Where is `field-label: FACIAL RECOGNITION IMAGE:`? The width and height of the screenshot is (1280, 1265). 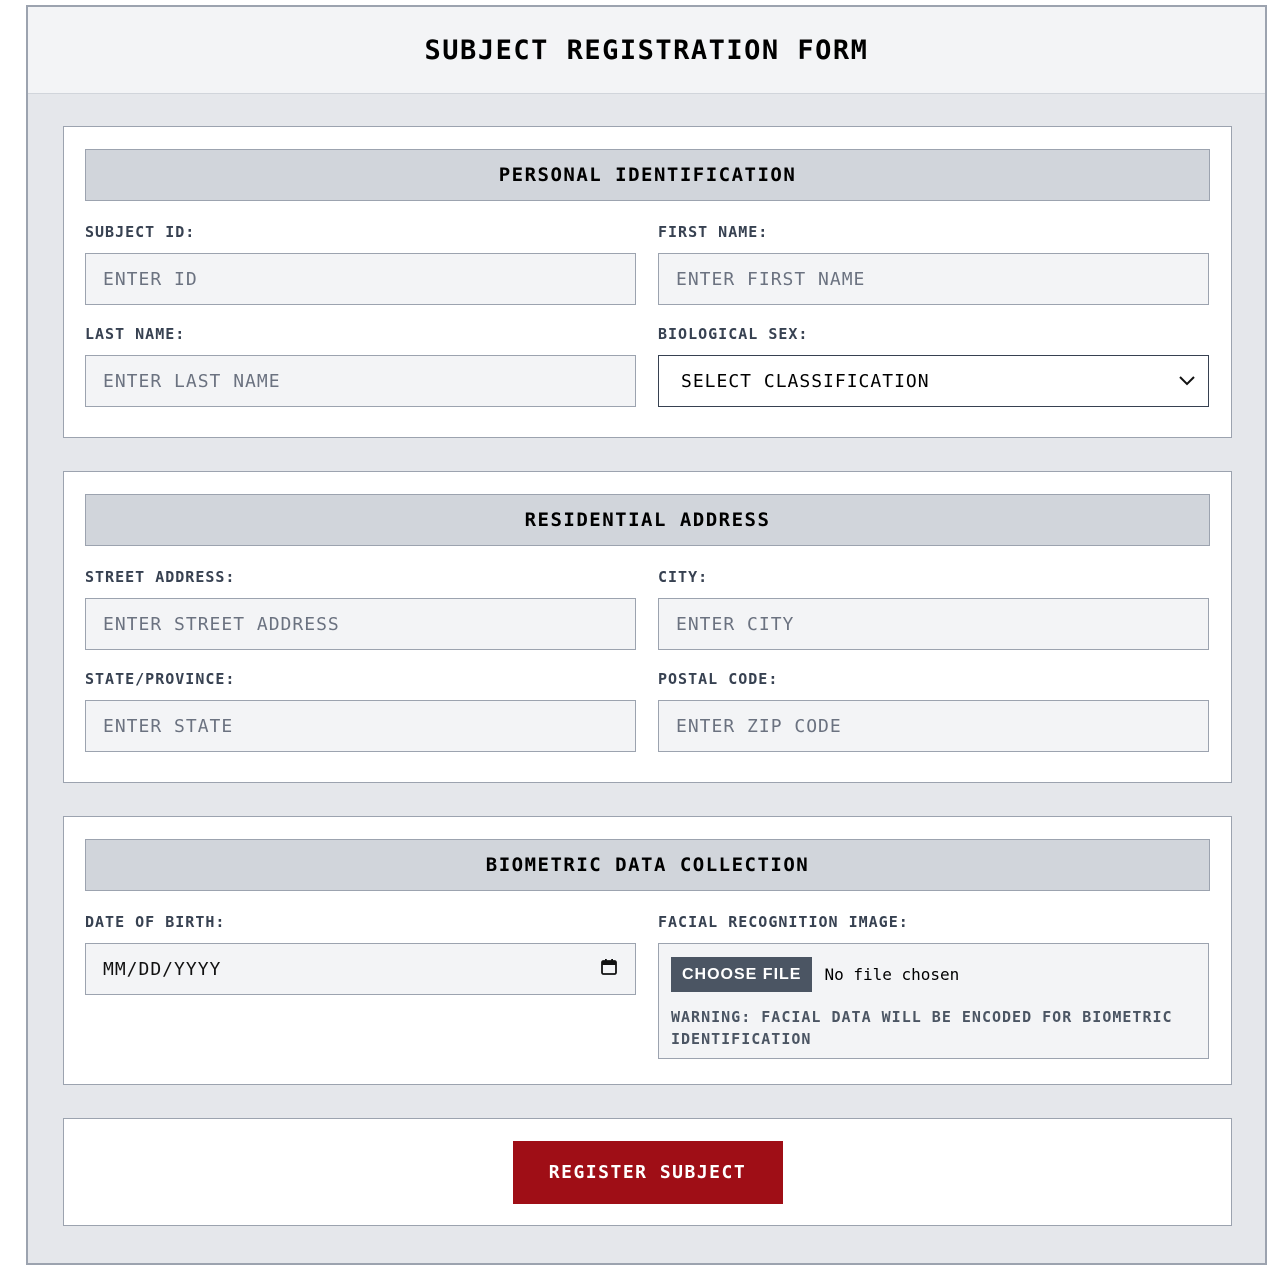
field-label: FACIAL RECOGNITION IMAGE: is located at coordinates (783, 922).